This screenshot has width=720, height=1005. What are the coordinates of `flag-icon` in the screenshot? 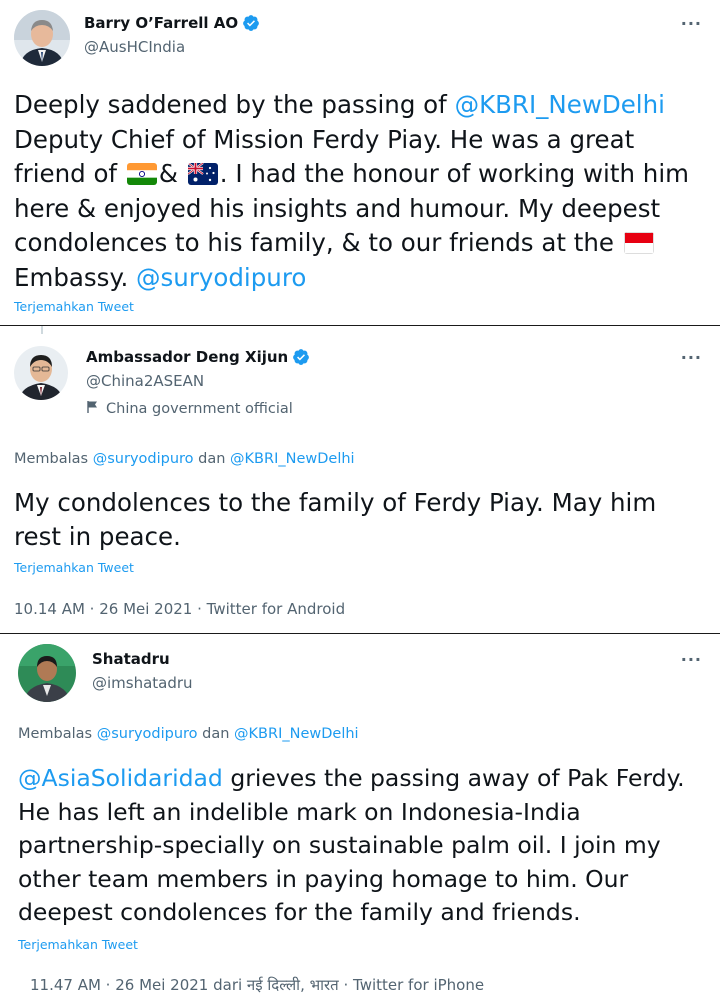 It's located at (93, 409).